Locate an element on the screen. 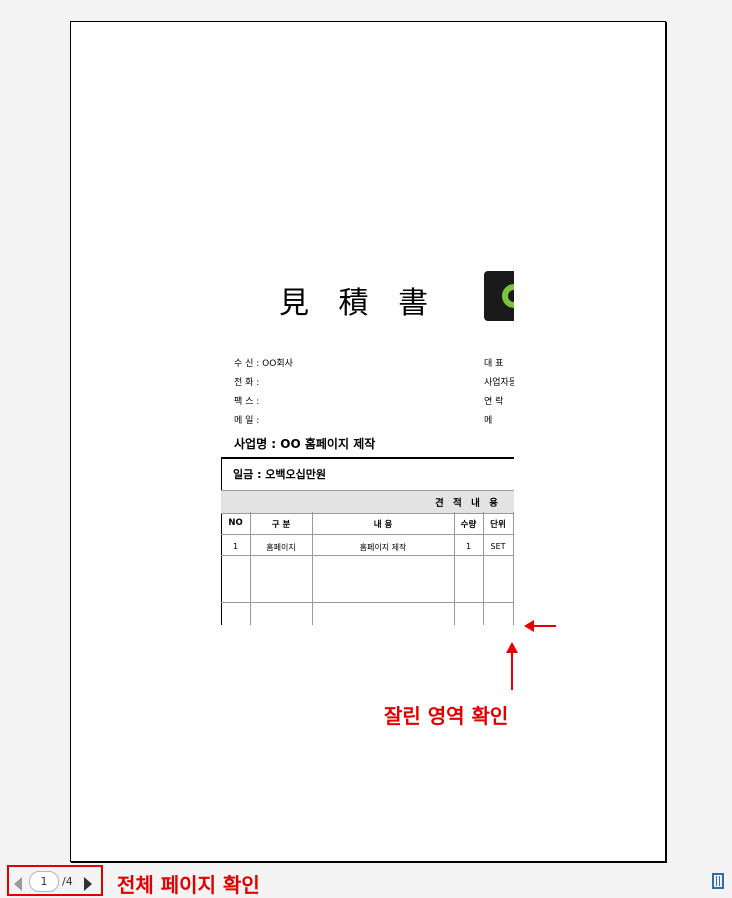  triangle-left-icon is located at coordinates (18, 884).